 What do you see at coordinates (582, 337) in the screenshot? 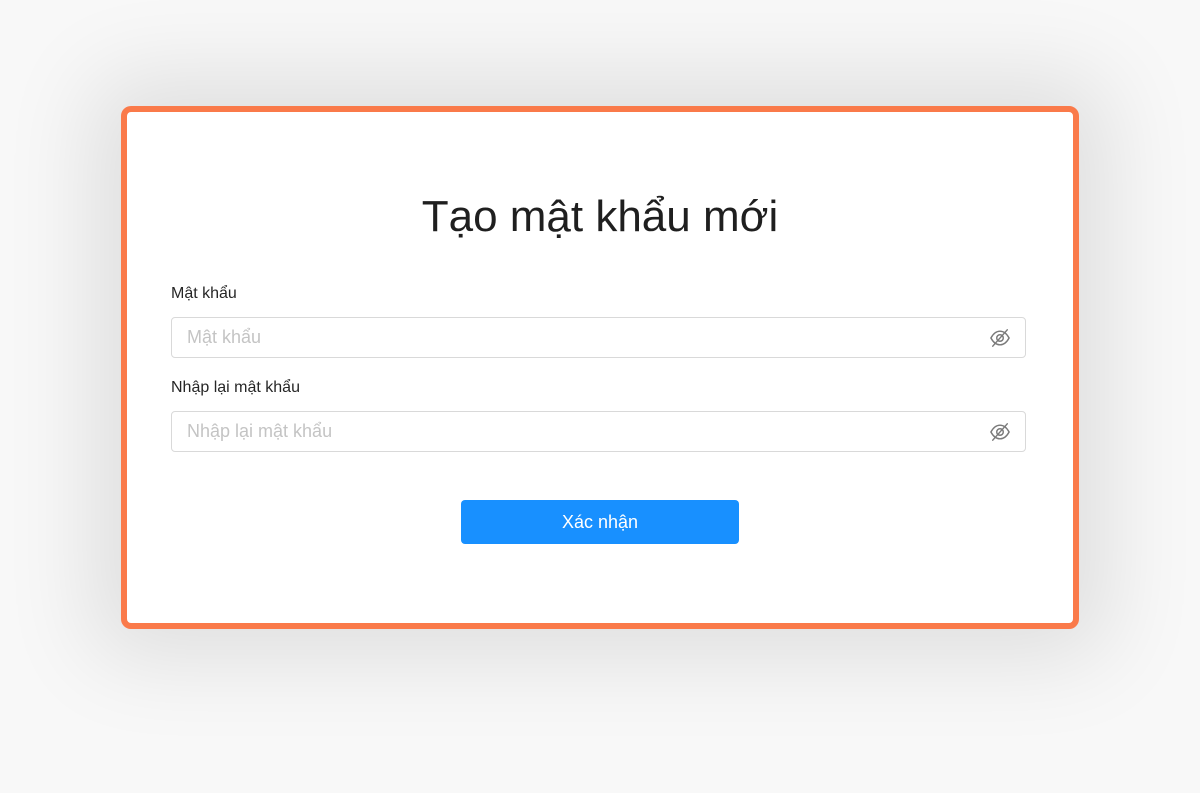
I see `password-input` at bounding box center [582, 337].